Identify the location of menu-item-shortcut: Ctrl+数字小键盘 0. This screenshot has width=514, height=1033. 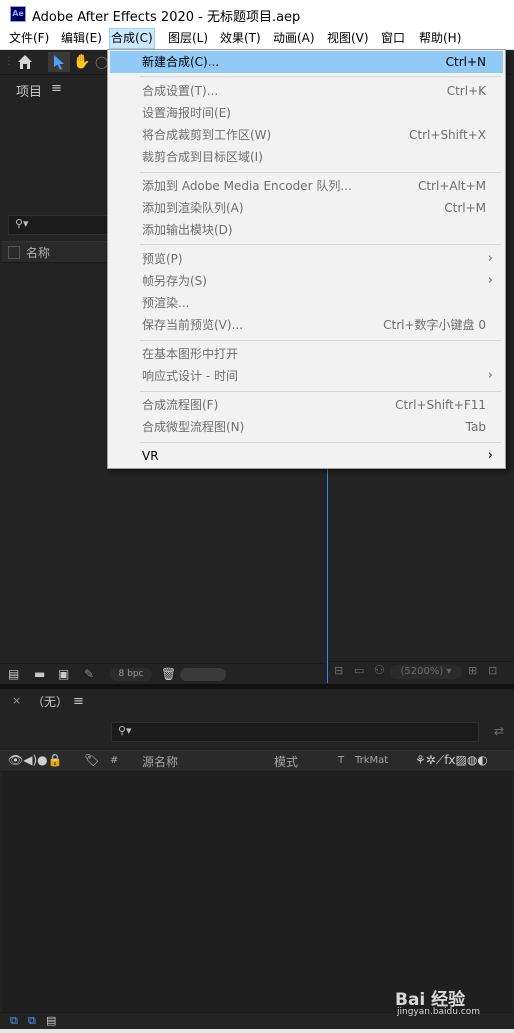
(434, 325).